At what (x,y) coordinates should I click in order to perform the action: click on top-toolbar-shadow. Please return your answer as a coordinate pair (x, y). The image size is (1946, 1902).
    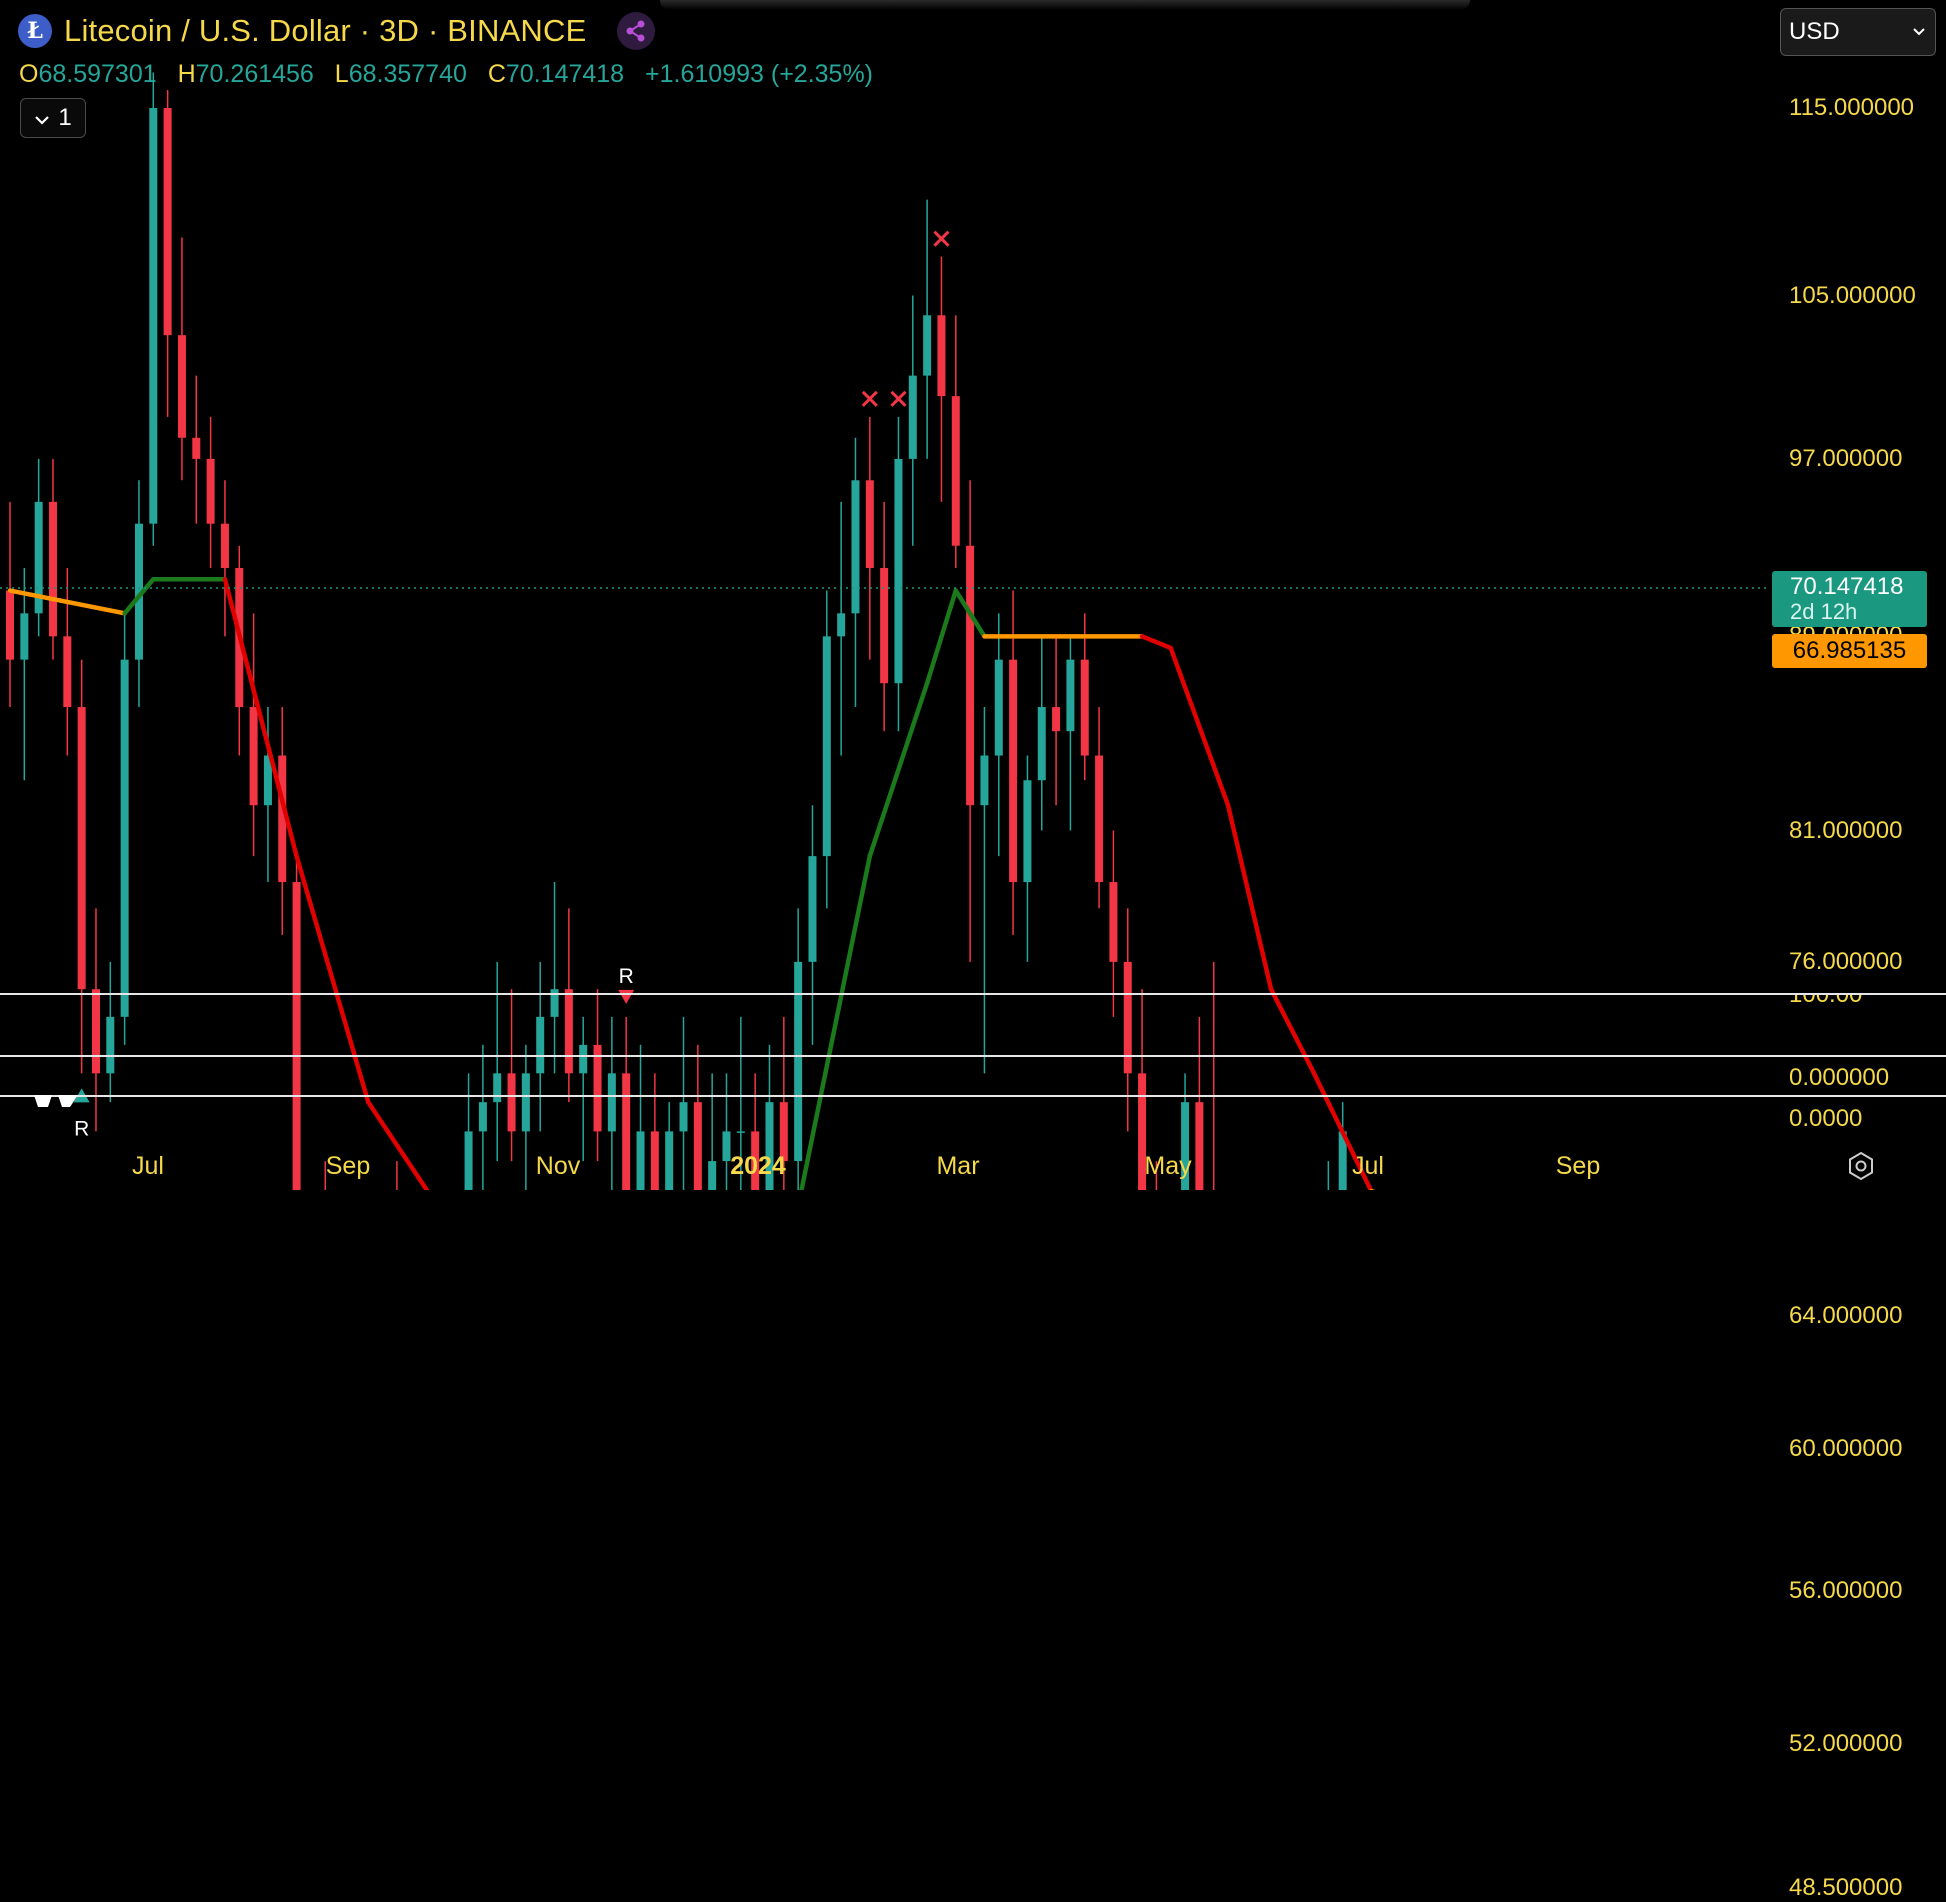
    Looking at the image, I should click on (1065, 5).